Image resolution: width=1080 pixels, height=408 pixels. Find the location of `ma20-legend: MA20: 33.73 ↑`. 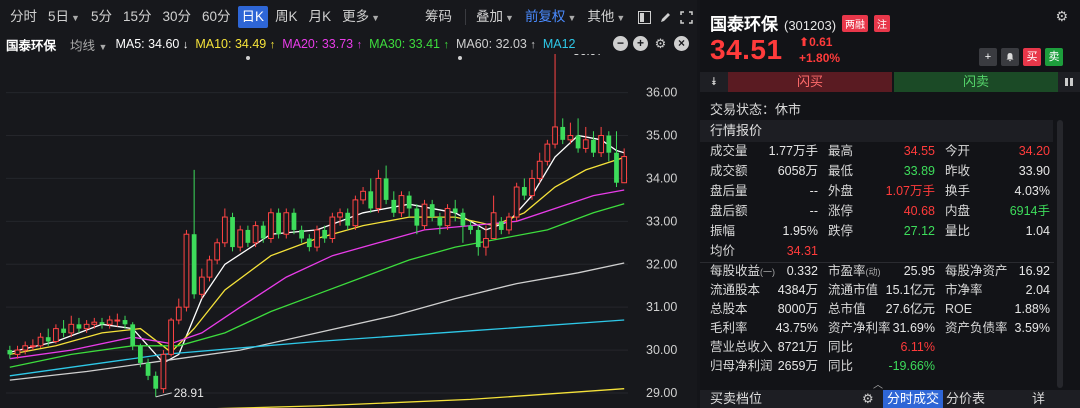

ma20-legend: MA20: 33.73 ↑ is located at coordinates (322, 44).